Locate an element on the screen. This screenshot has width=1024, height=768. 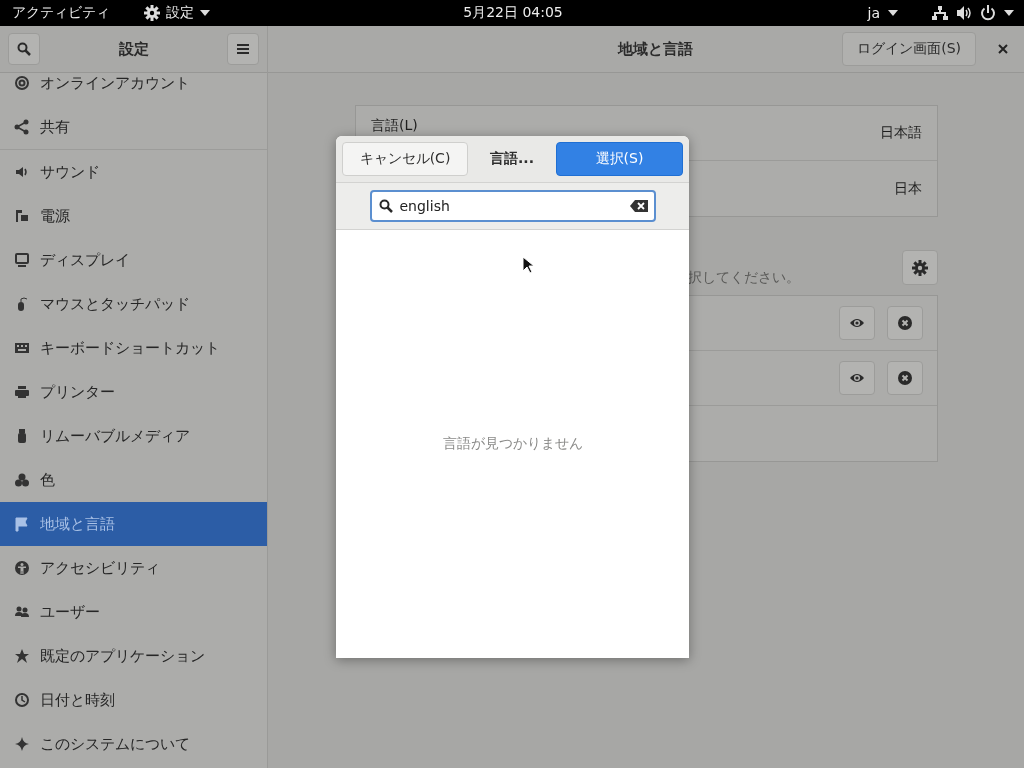
sidebar-item: キーボードショートカット is located at coordinates (133, 348).